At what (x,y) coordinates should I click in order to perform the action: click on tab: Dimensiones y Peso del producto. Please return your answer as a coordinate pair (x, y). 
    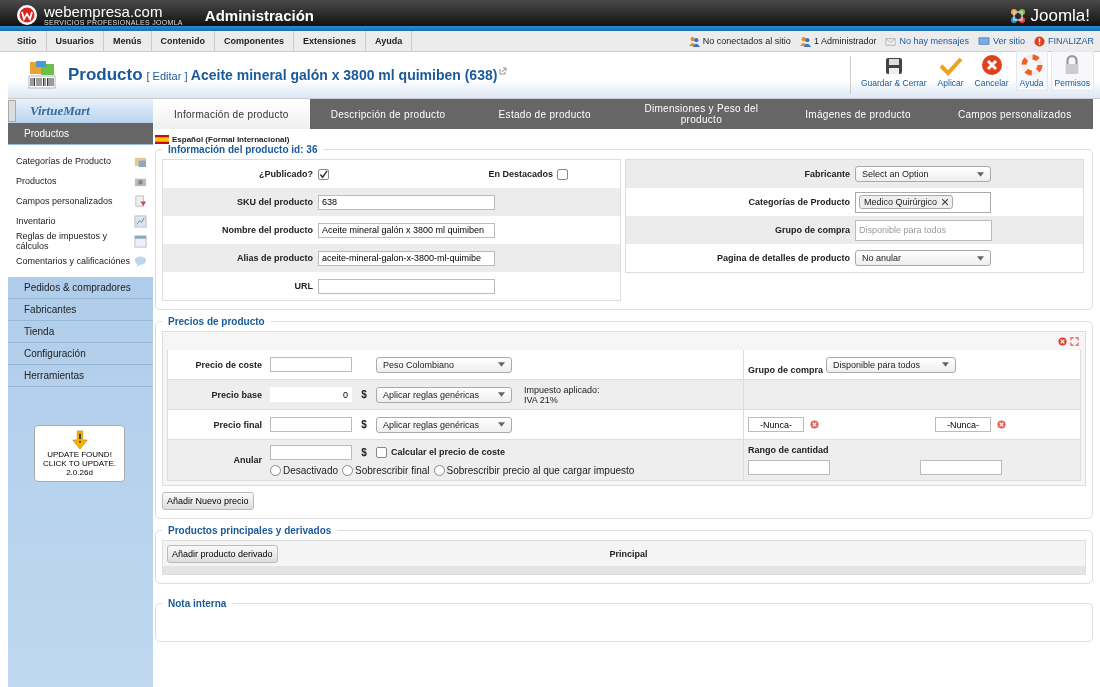
    Looking at the image, I should click on (701, 114).